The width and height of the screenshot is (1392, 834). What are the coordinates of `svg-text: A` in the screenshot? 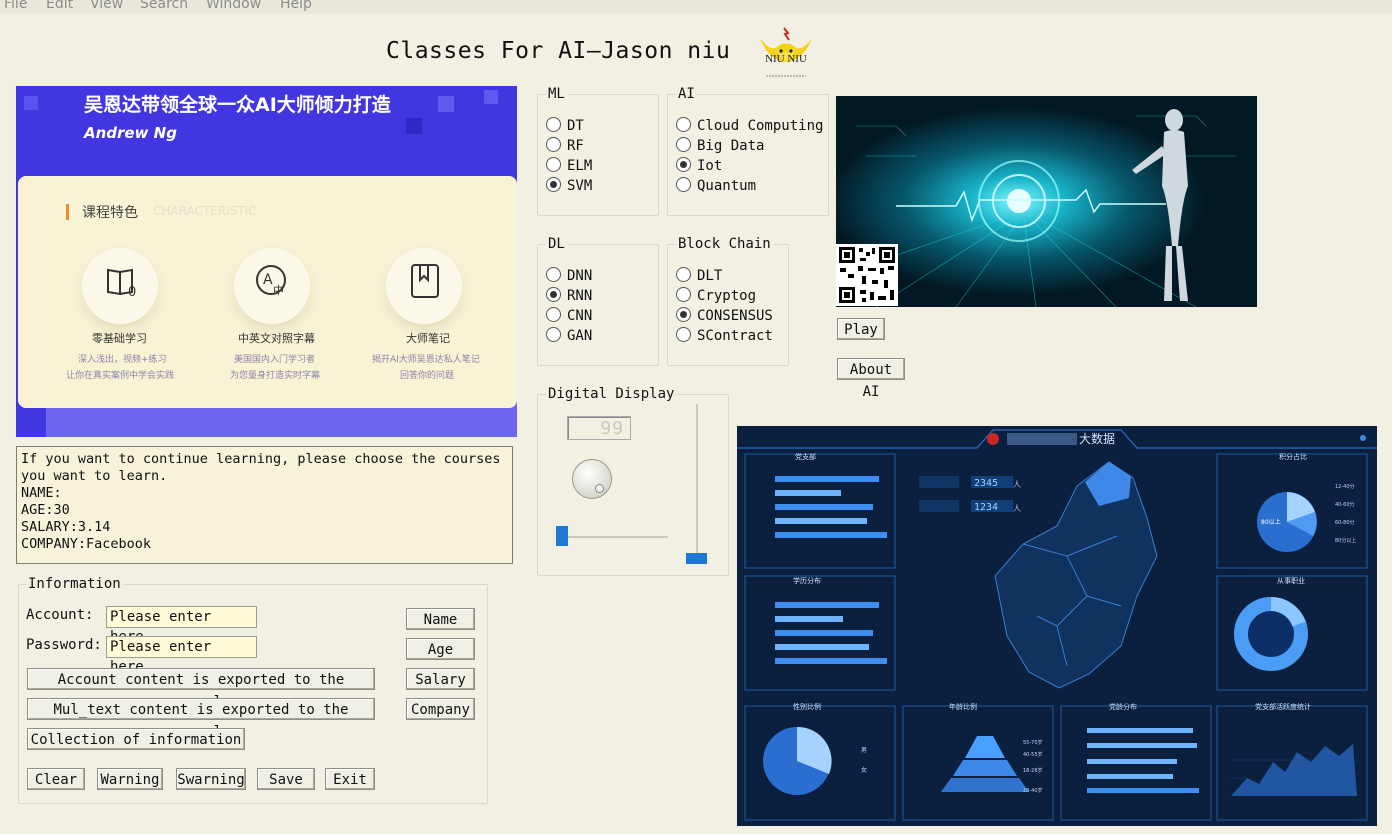 It's located at (268, 280).